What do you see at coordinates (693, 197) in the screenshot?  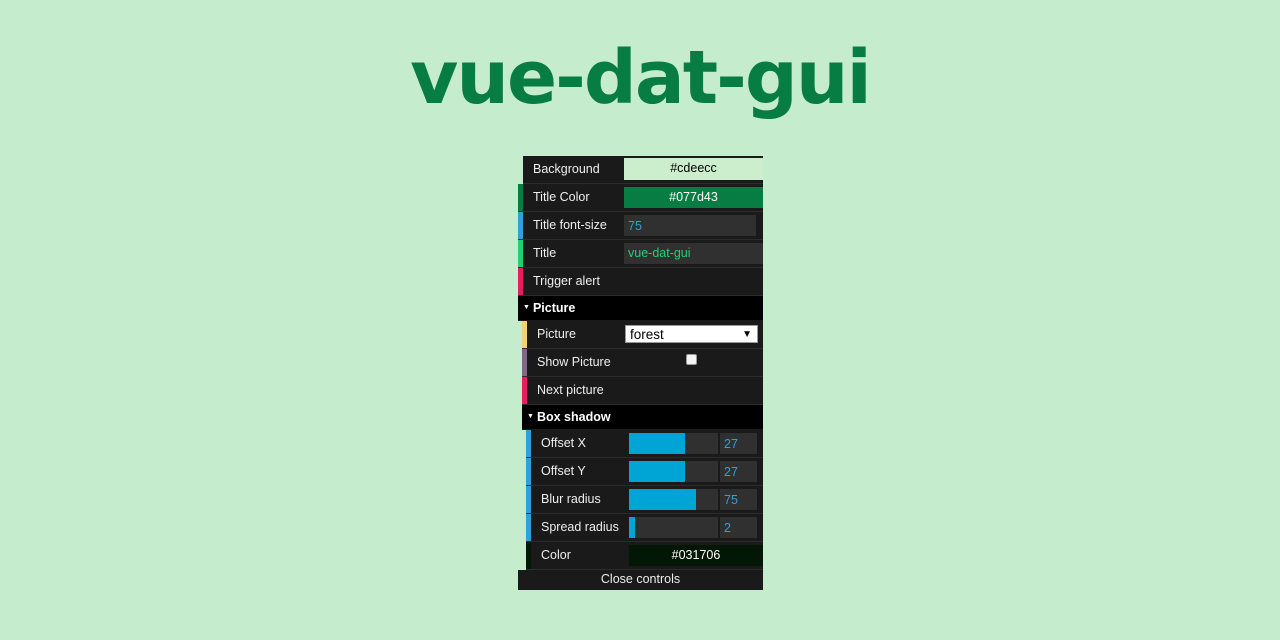 I see `title-color-input: #077d43` at bounding box center [693, 197].